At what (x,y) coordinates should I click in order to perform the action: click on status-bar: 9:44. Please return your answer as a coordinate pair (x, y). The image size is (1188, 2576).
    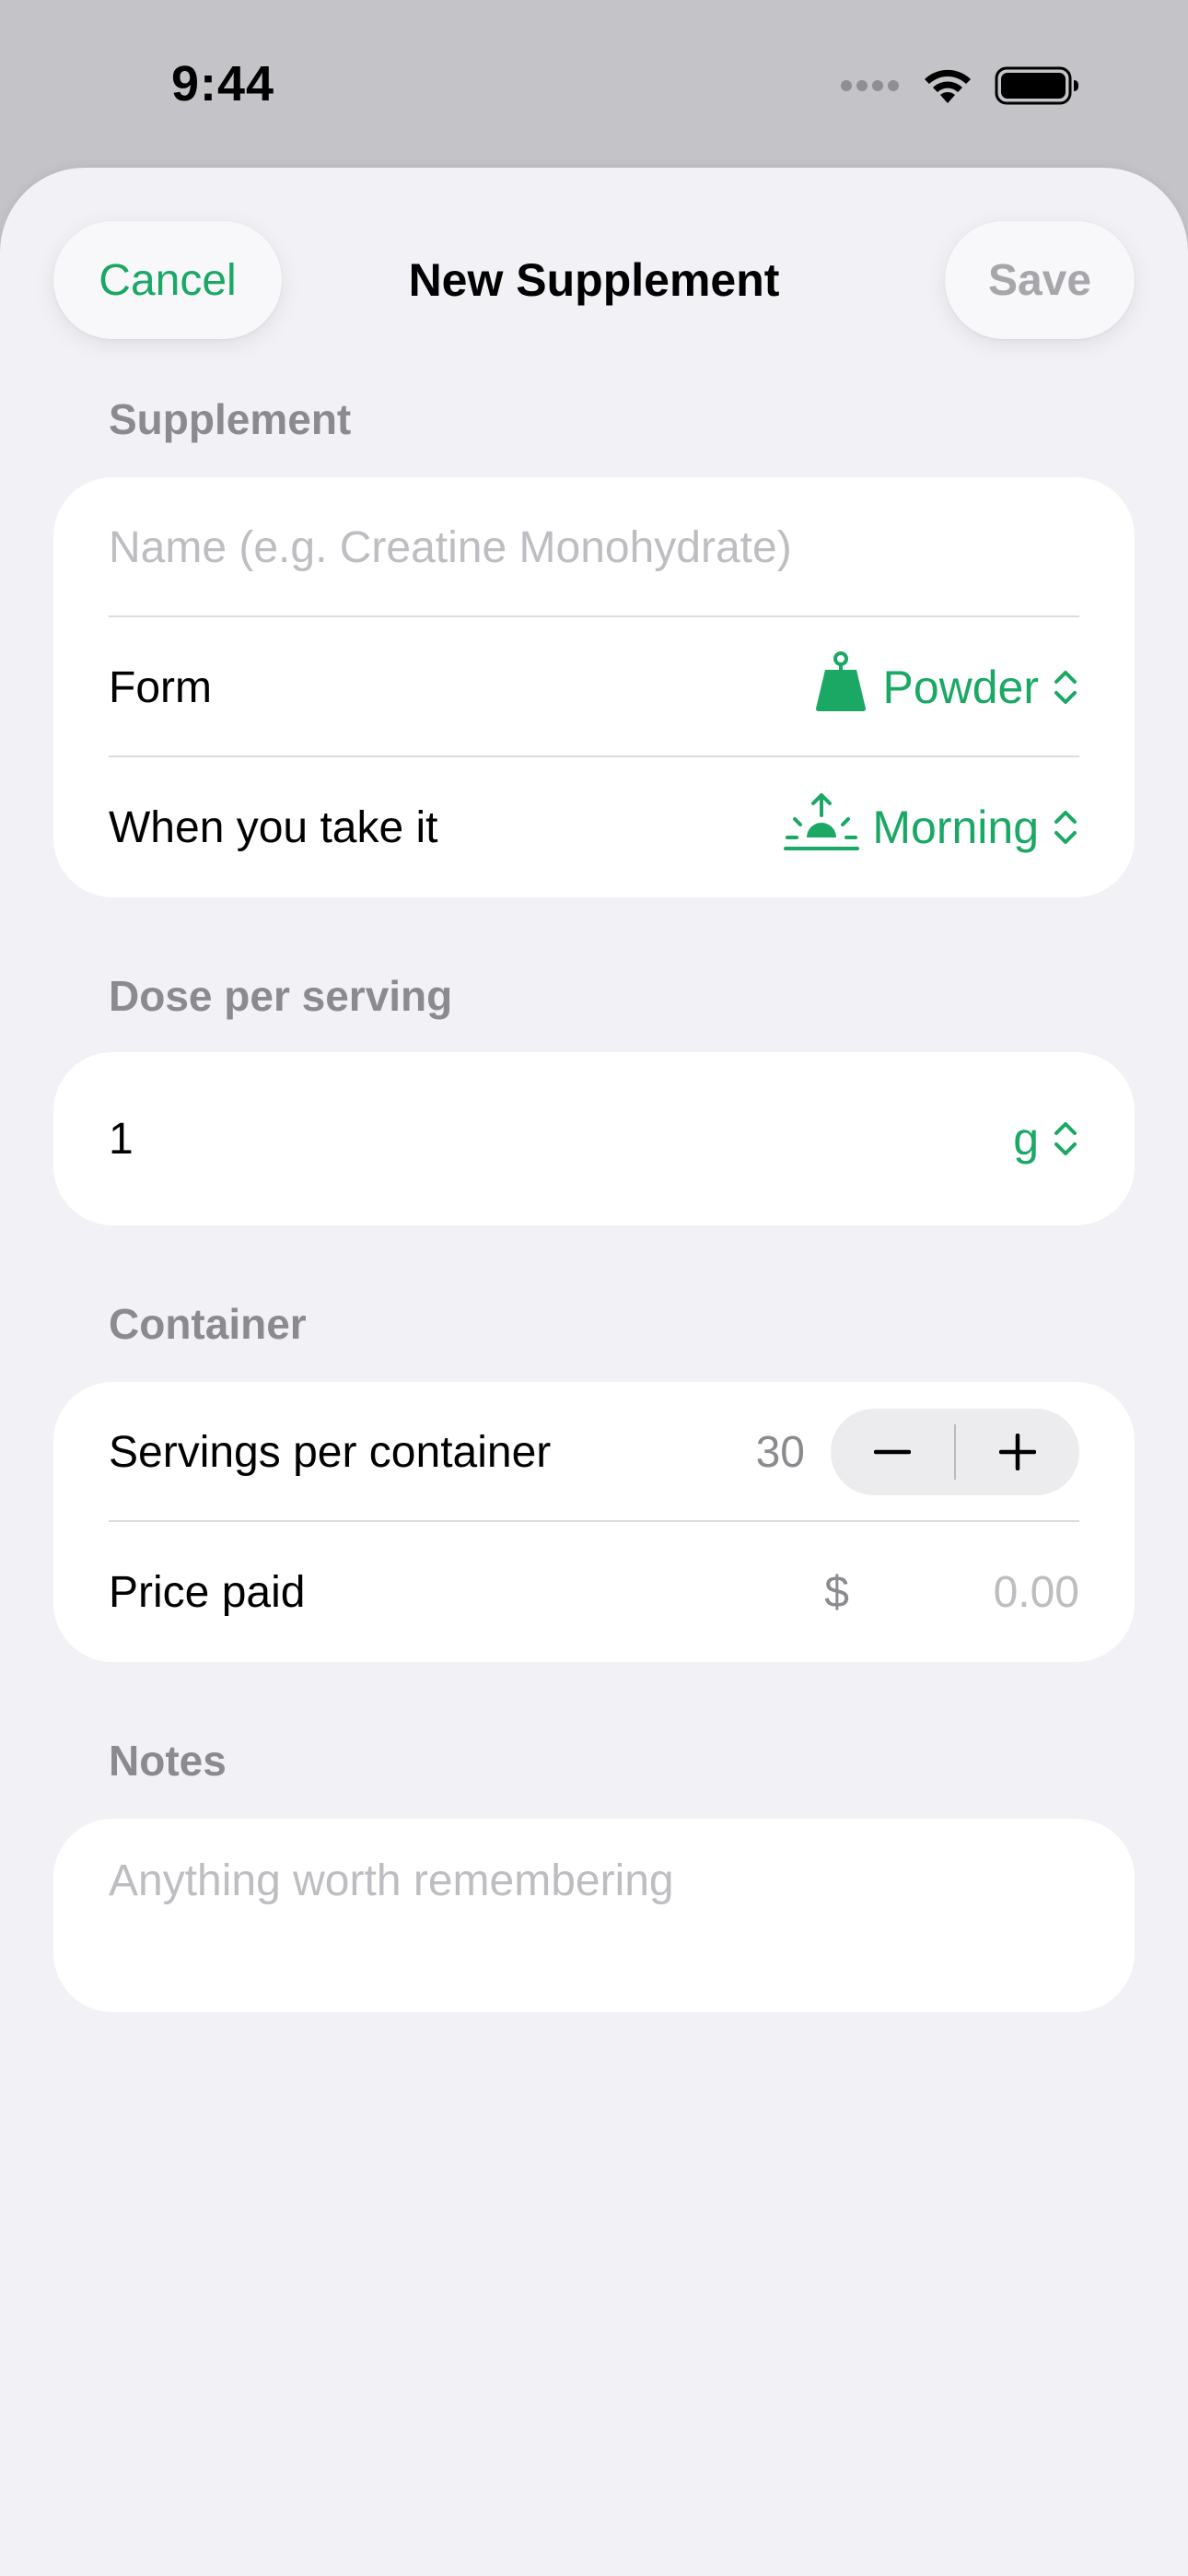
    Looking at the image, I should click on (594, 84).